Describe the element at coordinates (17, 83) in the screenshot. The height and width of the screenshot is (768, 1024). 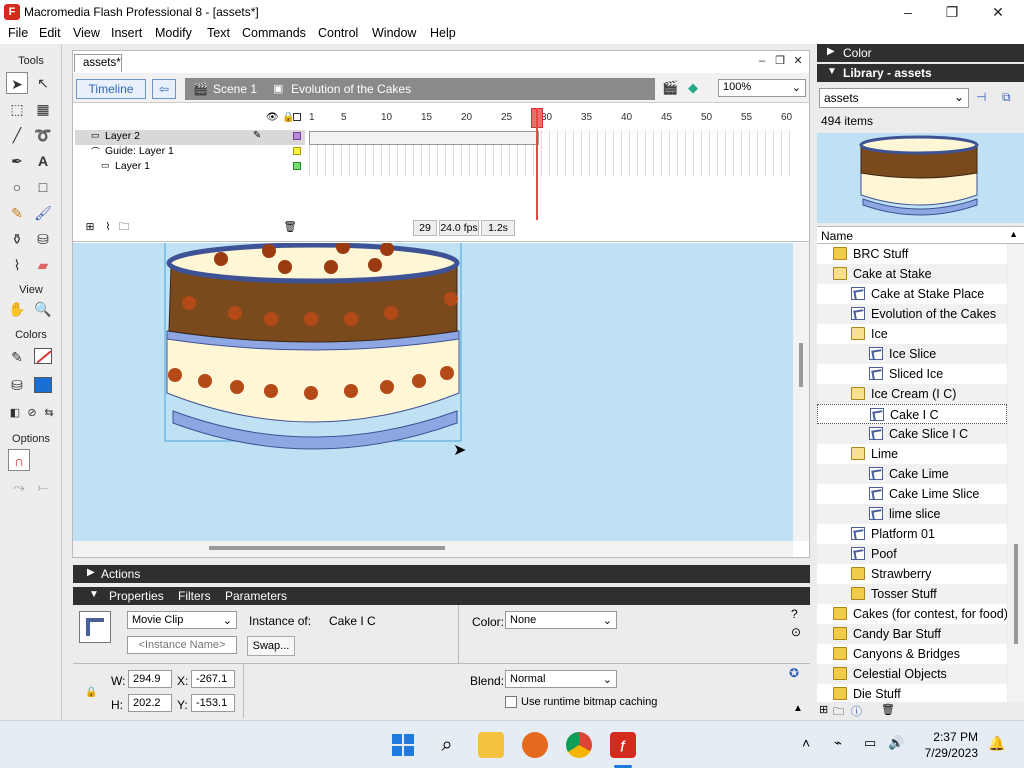
I see `selection-tool-icon: ➤` at that location.